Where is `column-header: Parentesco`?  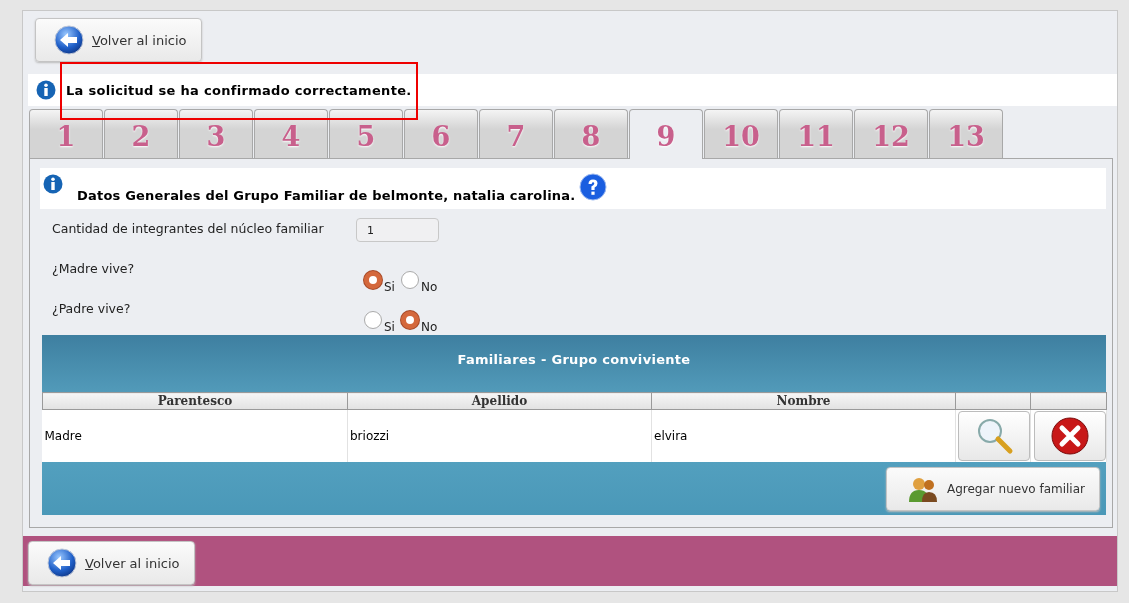 column-header: Parentesco is located at coordinates (195, 401).